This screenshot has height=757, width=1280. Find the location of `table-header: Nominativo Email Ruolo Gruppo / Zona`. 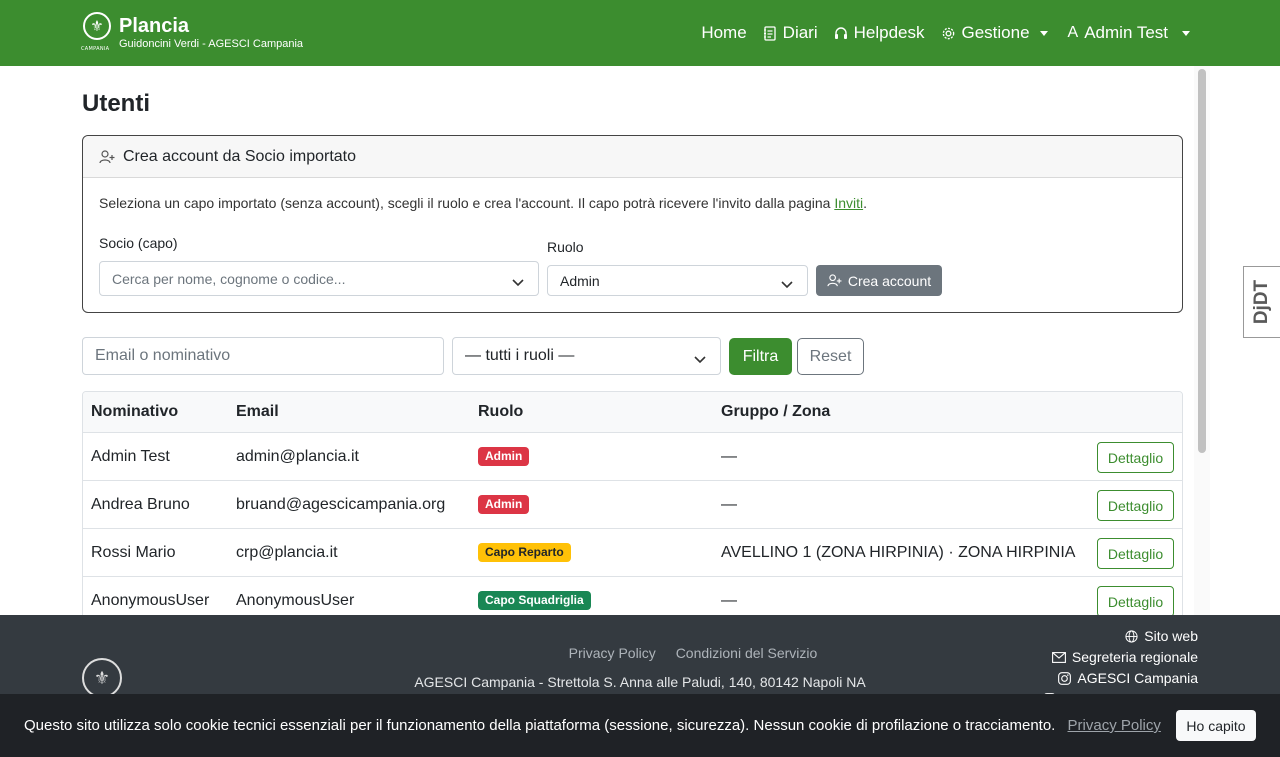

table-header: Nominativo Email Ruolo Gruppo / Zona is located at coordinates (632, 412).